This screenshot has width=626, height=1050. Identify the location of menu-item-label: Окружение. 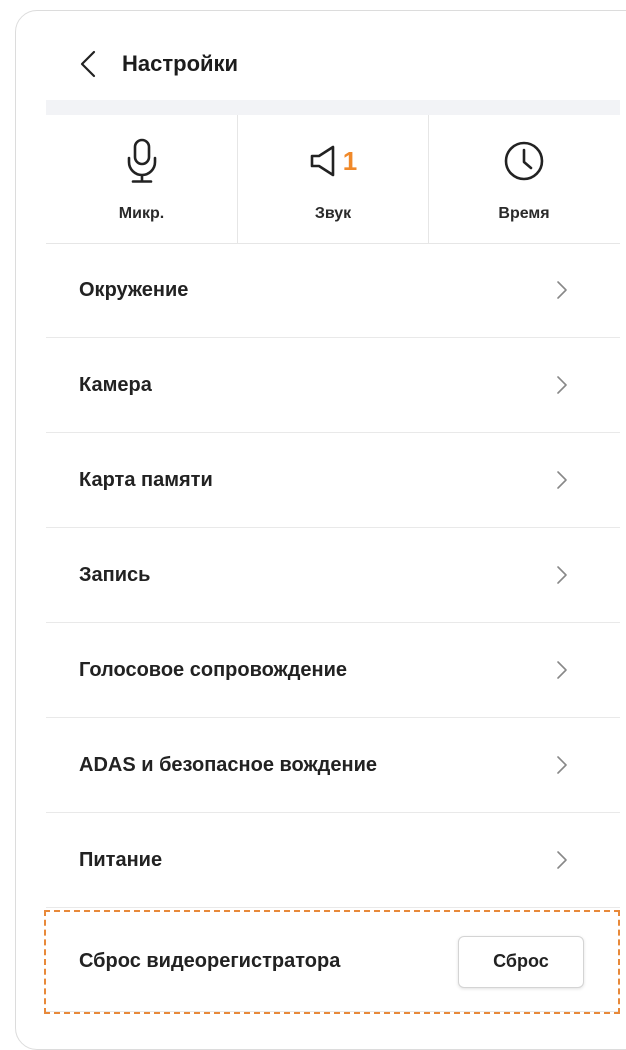
(134, 289).